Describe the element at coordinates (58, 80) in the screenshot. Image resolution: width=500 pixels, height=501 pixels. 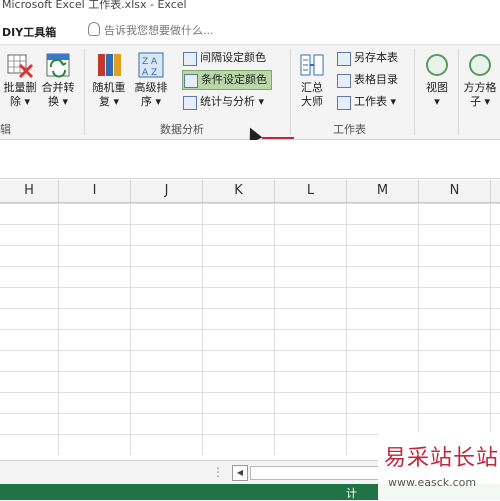
I see `merge-convert-button: 合并转 换 ▾` at that location.